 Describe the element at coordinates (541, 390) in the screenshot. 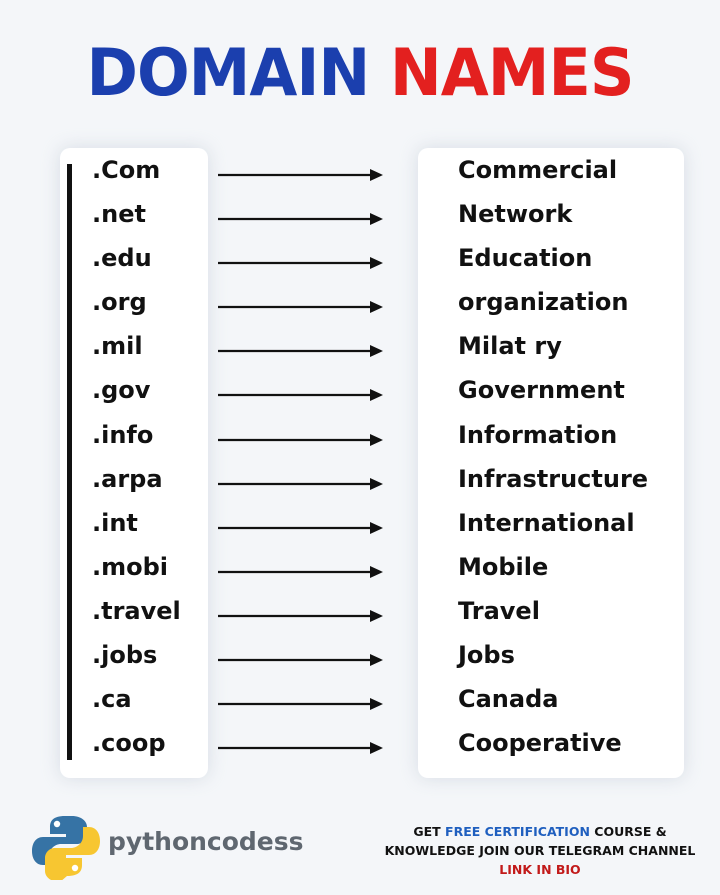

I see `domain-meaning: Government` at that location.